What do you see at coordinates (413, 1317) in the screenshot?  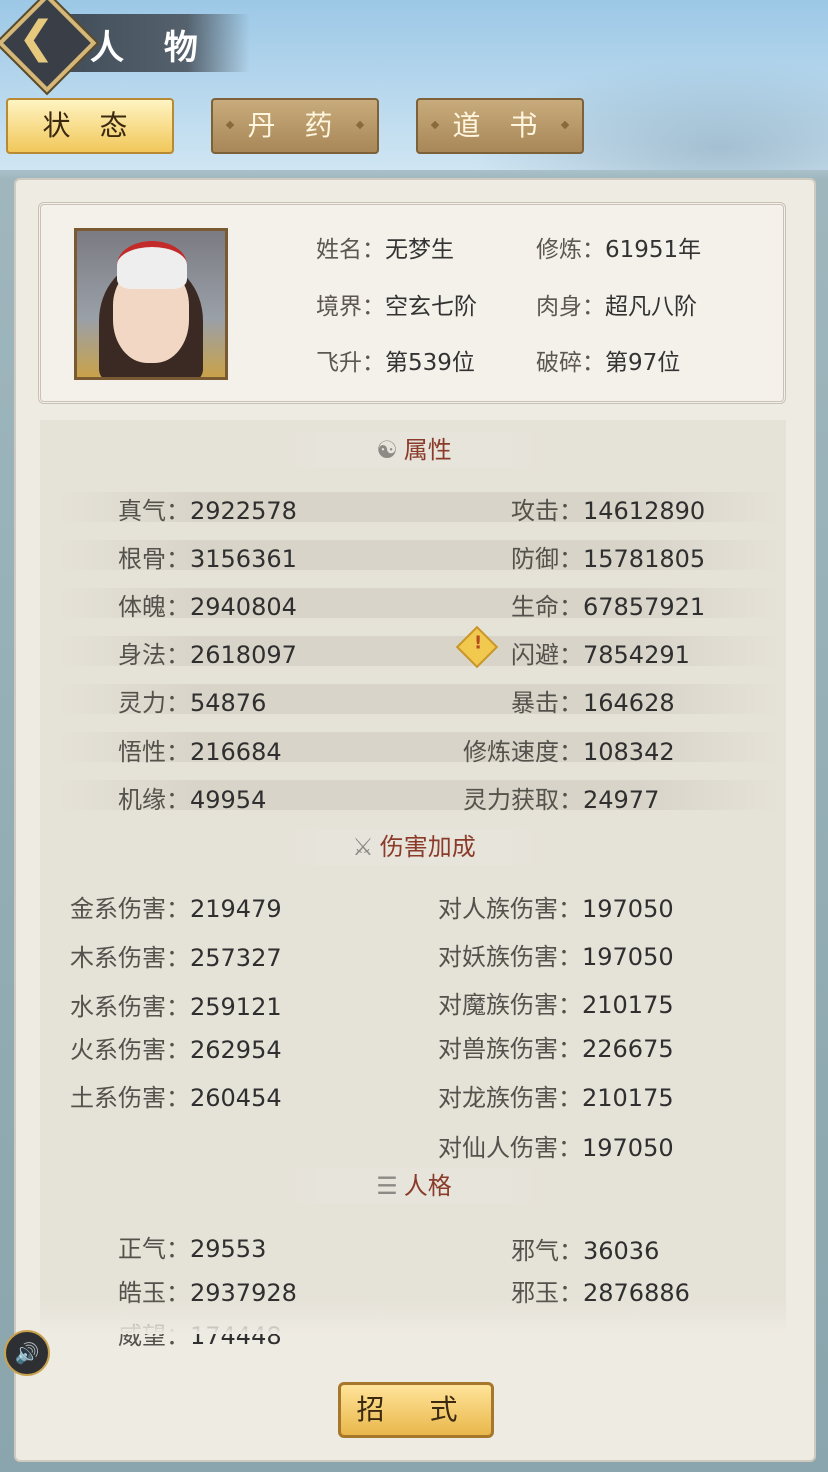 I see `scroll-fade` at bounding box center [413, 1317].